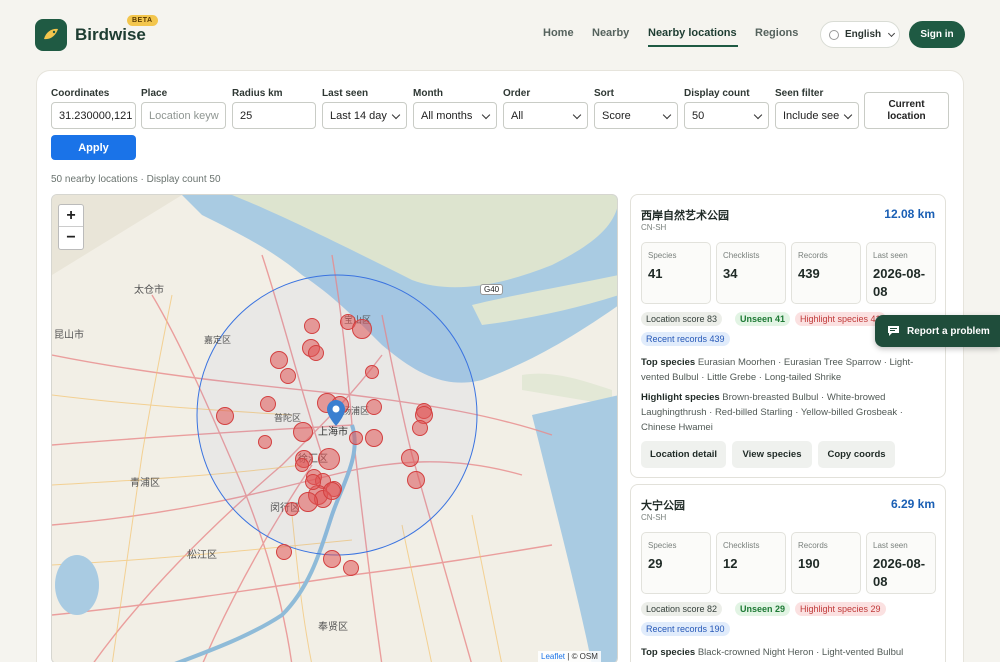  What do you see at coordinates (834, 34) in the screenshot?
I see `globe-icon` at bounding box center [834, 34].